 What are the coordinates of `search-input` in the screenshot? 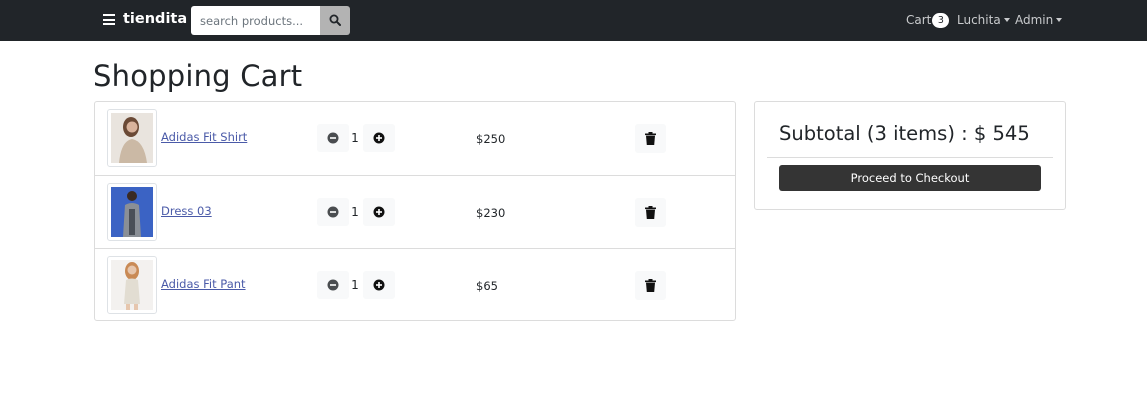 It's located at (255, 20).